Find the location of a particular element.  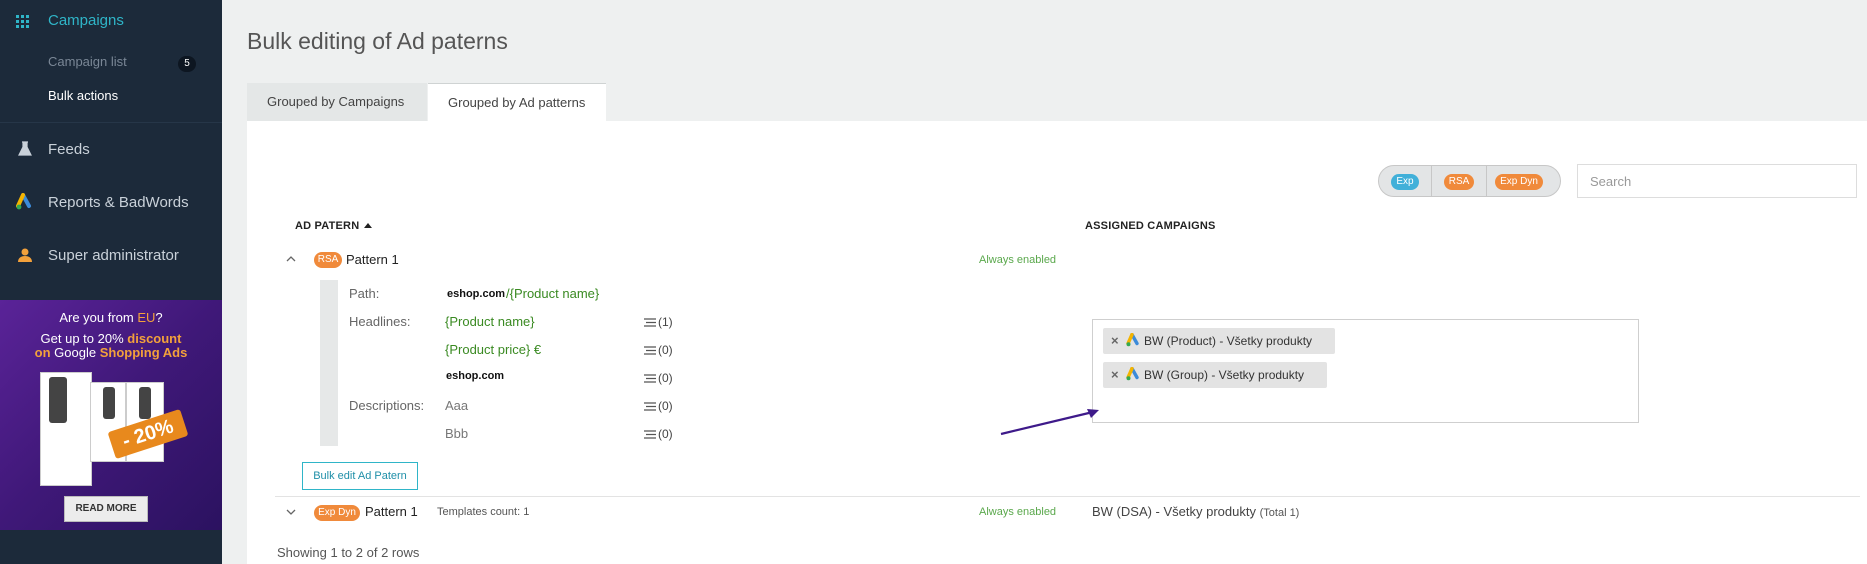

usage-count: (1) is located at coordinates (658, 322).